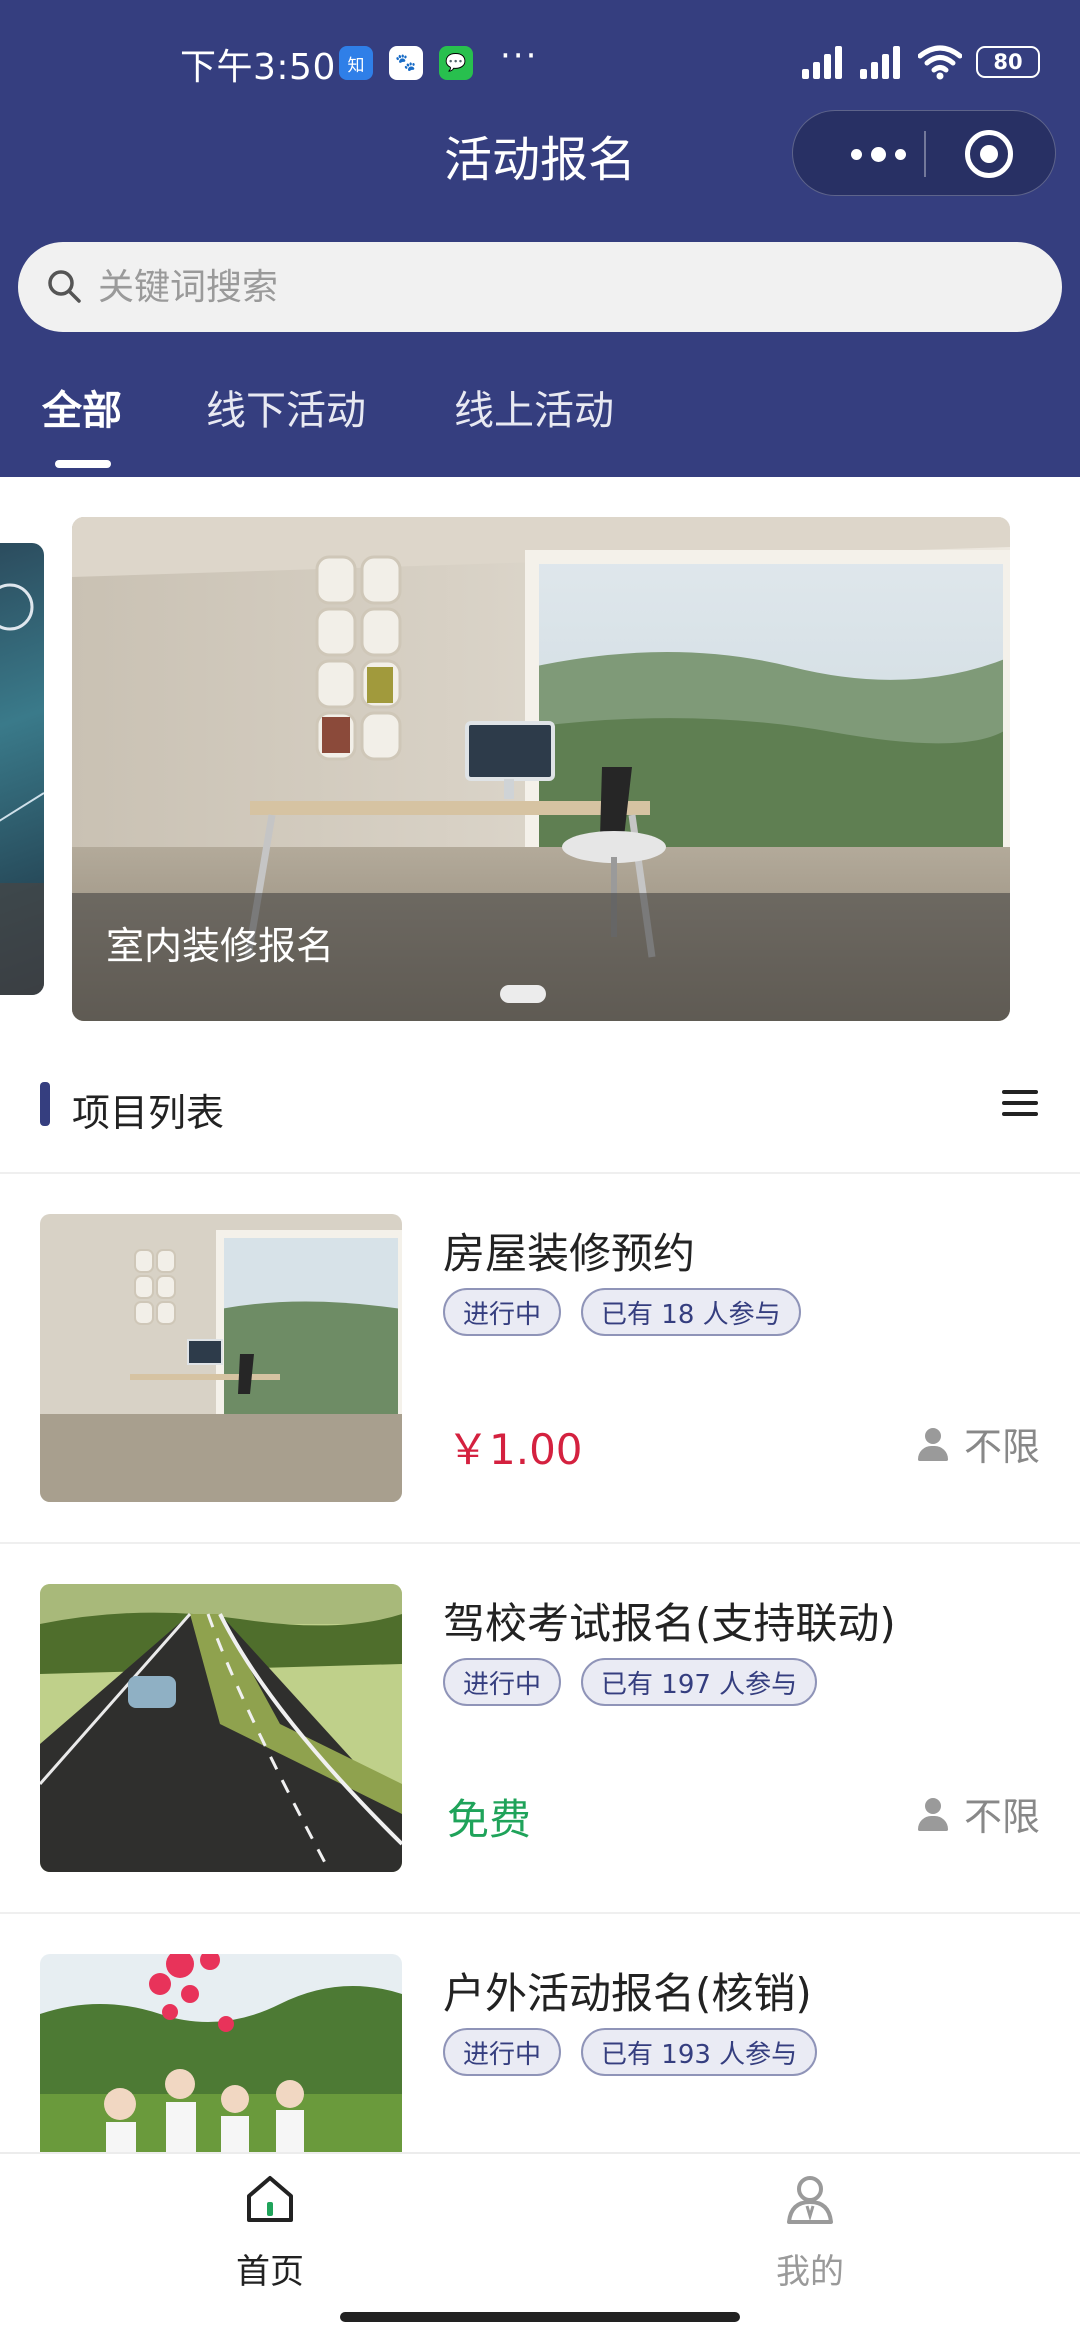  I want to click on status-bar: 下午3:50 知 🐾 💬 ··· 80, so click(540, 62).